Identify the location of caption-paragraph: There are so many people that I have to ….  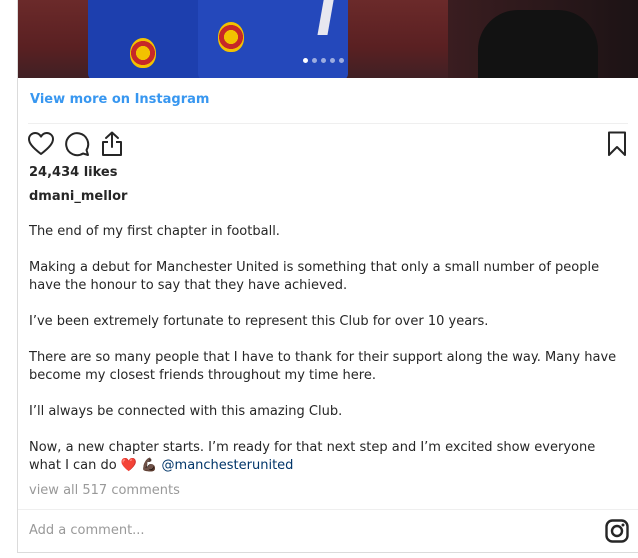
(323, 366).